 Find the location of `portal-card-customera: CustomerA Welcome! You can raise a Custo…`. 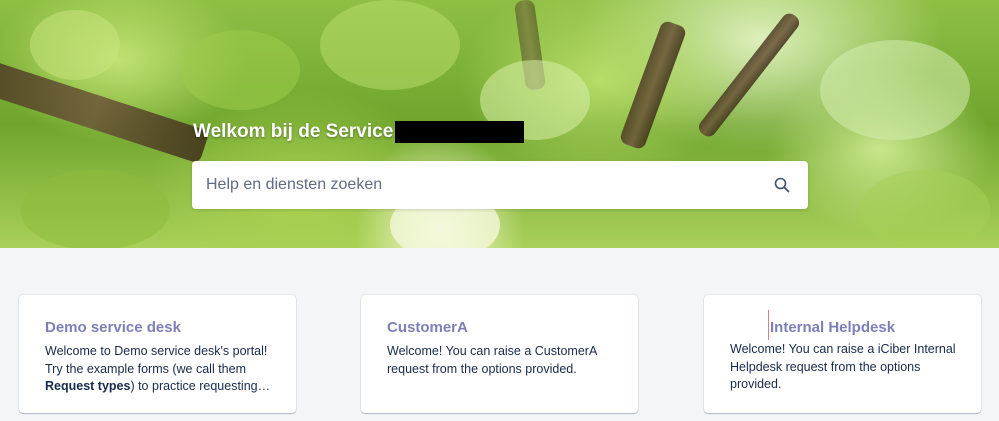

portal-card-customera: CustomerA Welcome! You can raise a Custo… is located at coordinates (499, 354).